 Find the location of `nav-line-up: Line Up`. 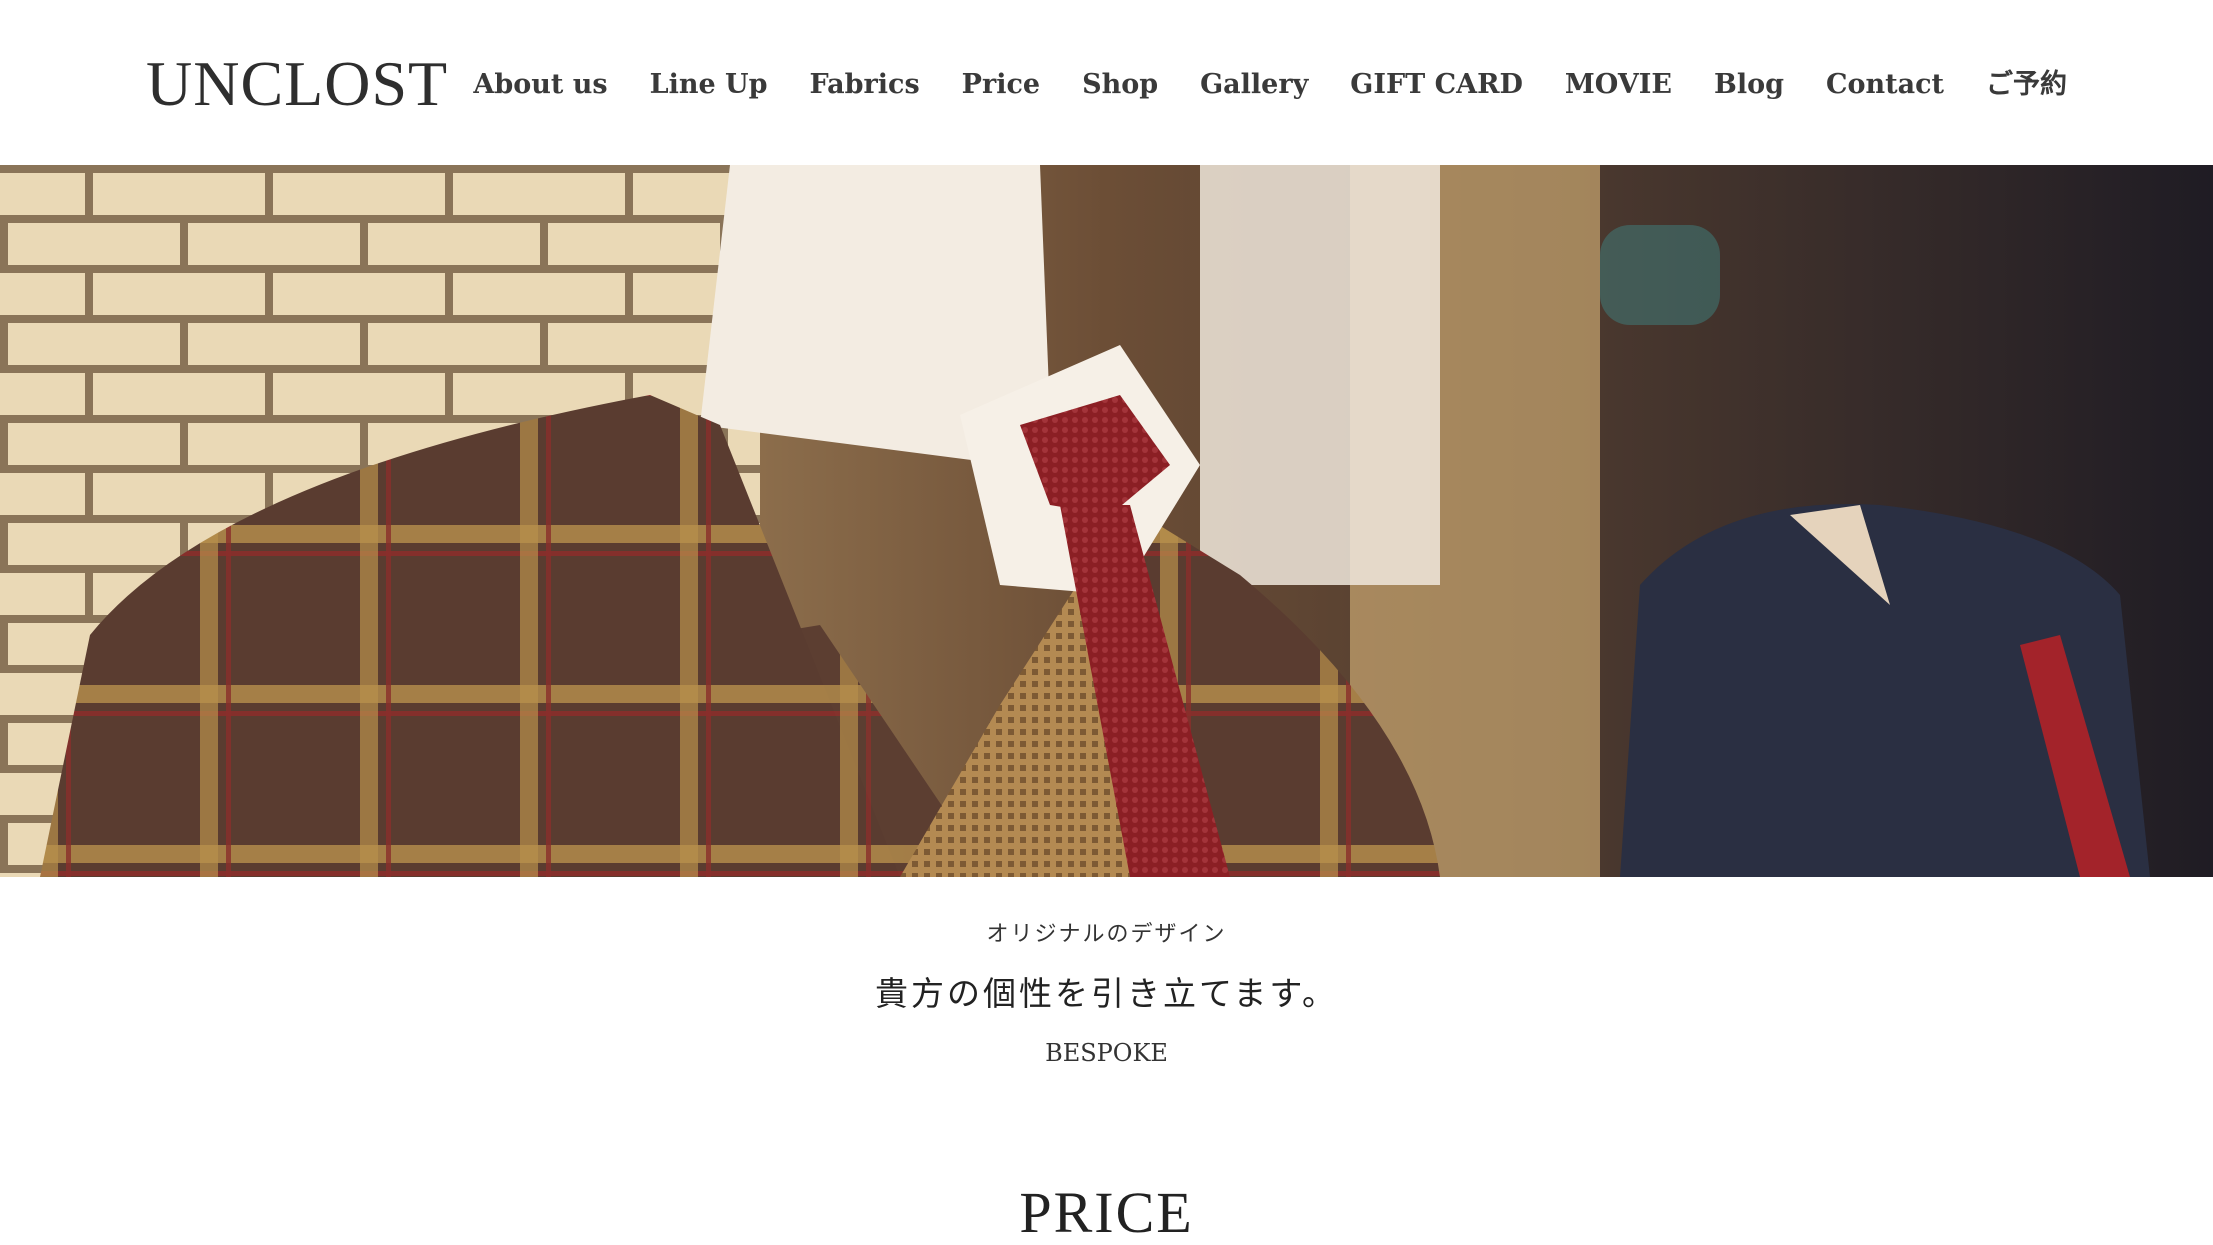

nav-line-up: Line Up is located at coordinates (709, 85).